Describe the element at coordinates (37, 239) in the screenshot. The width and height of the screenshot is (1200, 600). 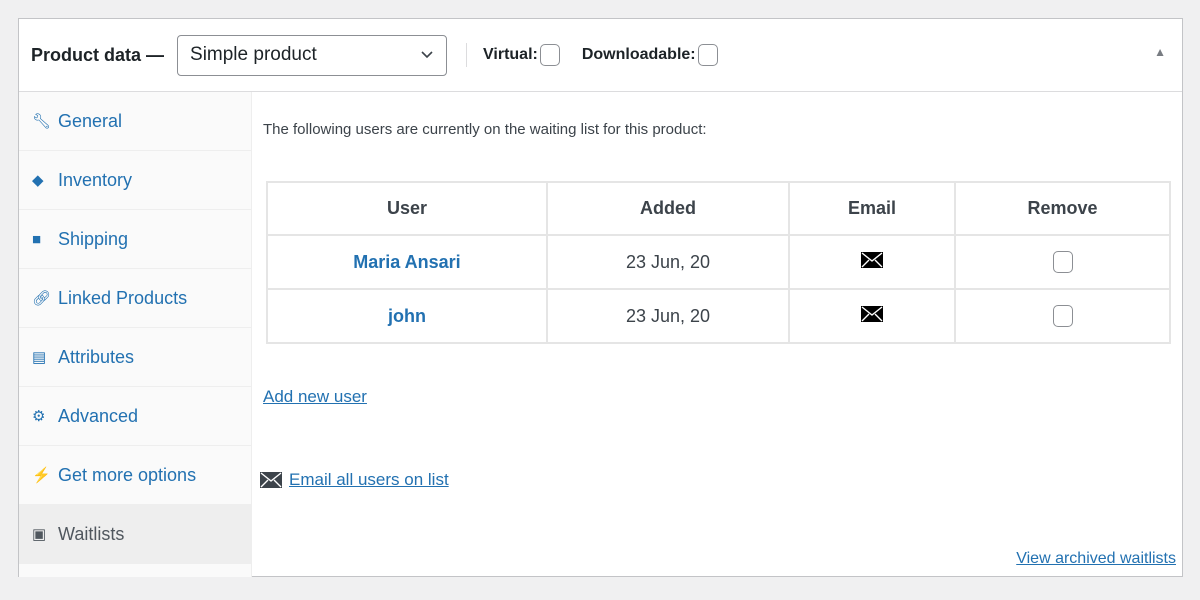
I see `truck-icon: ■` at that location.